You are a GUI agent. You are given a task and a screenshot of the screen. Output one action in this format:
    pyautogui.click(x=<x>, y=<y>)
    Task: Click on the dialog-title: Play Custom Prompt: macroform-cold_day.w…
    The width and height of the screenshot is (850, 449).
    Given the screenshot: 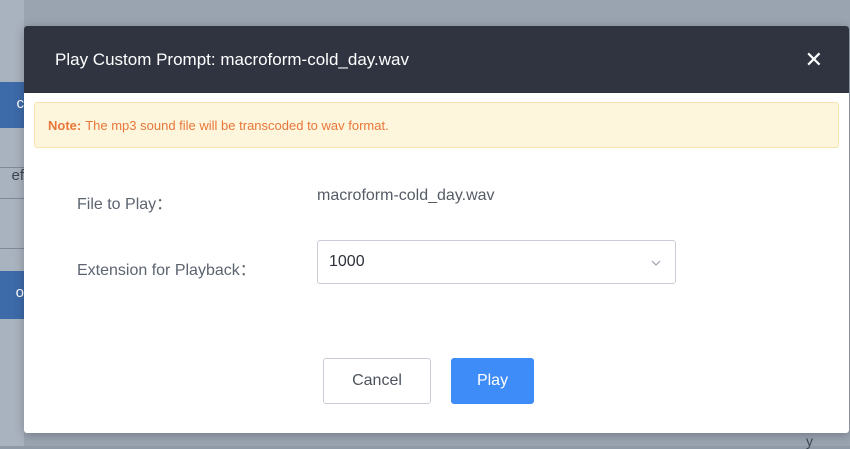 What is the action you would take?
    pyautogui.click(x=232, y=59)
    